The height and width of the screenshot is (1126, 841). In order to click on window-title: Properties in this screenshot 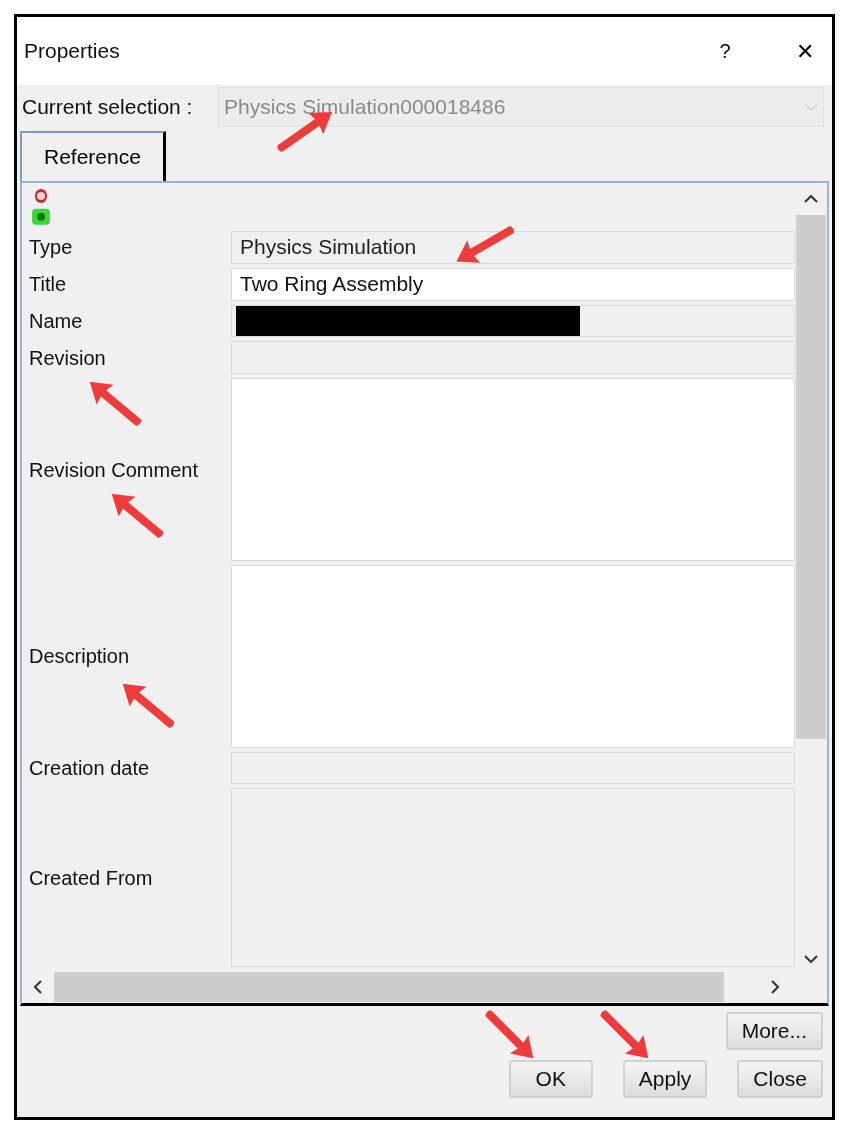, I will do `click(72, 51)`.